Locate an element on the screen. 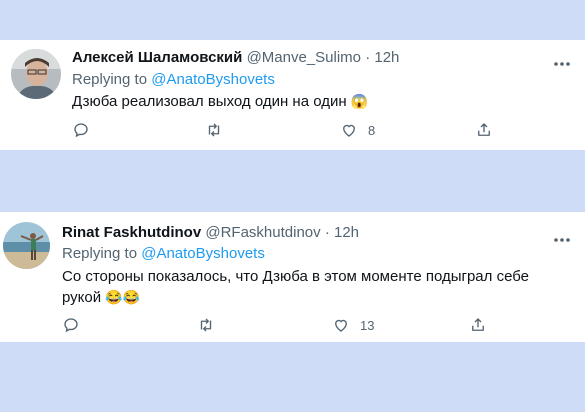 This screenshot has height=412, width=585. author-name: Rinat Faskhutdinov is located at coordinates (131, 232).